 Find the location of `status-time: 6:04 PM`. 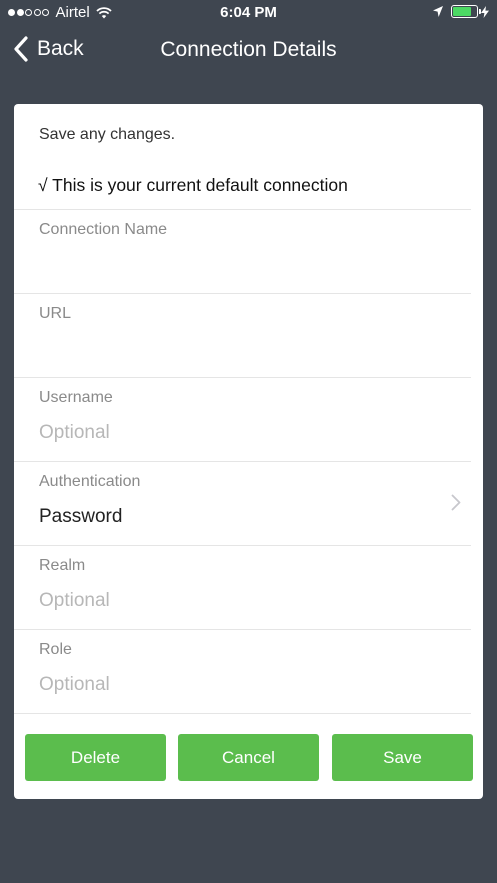

status-time: 6:04 PM is located at coordinates (248, 12).